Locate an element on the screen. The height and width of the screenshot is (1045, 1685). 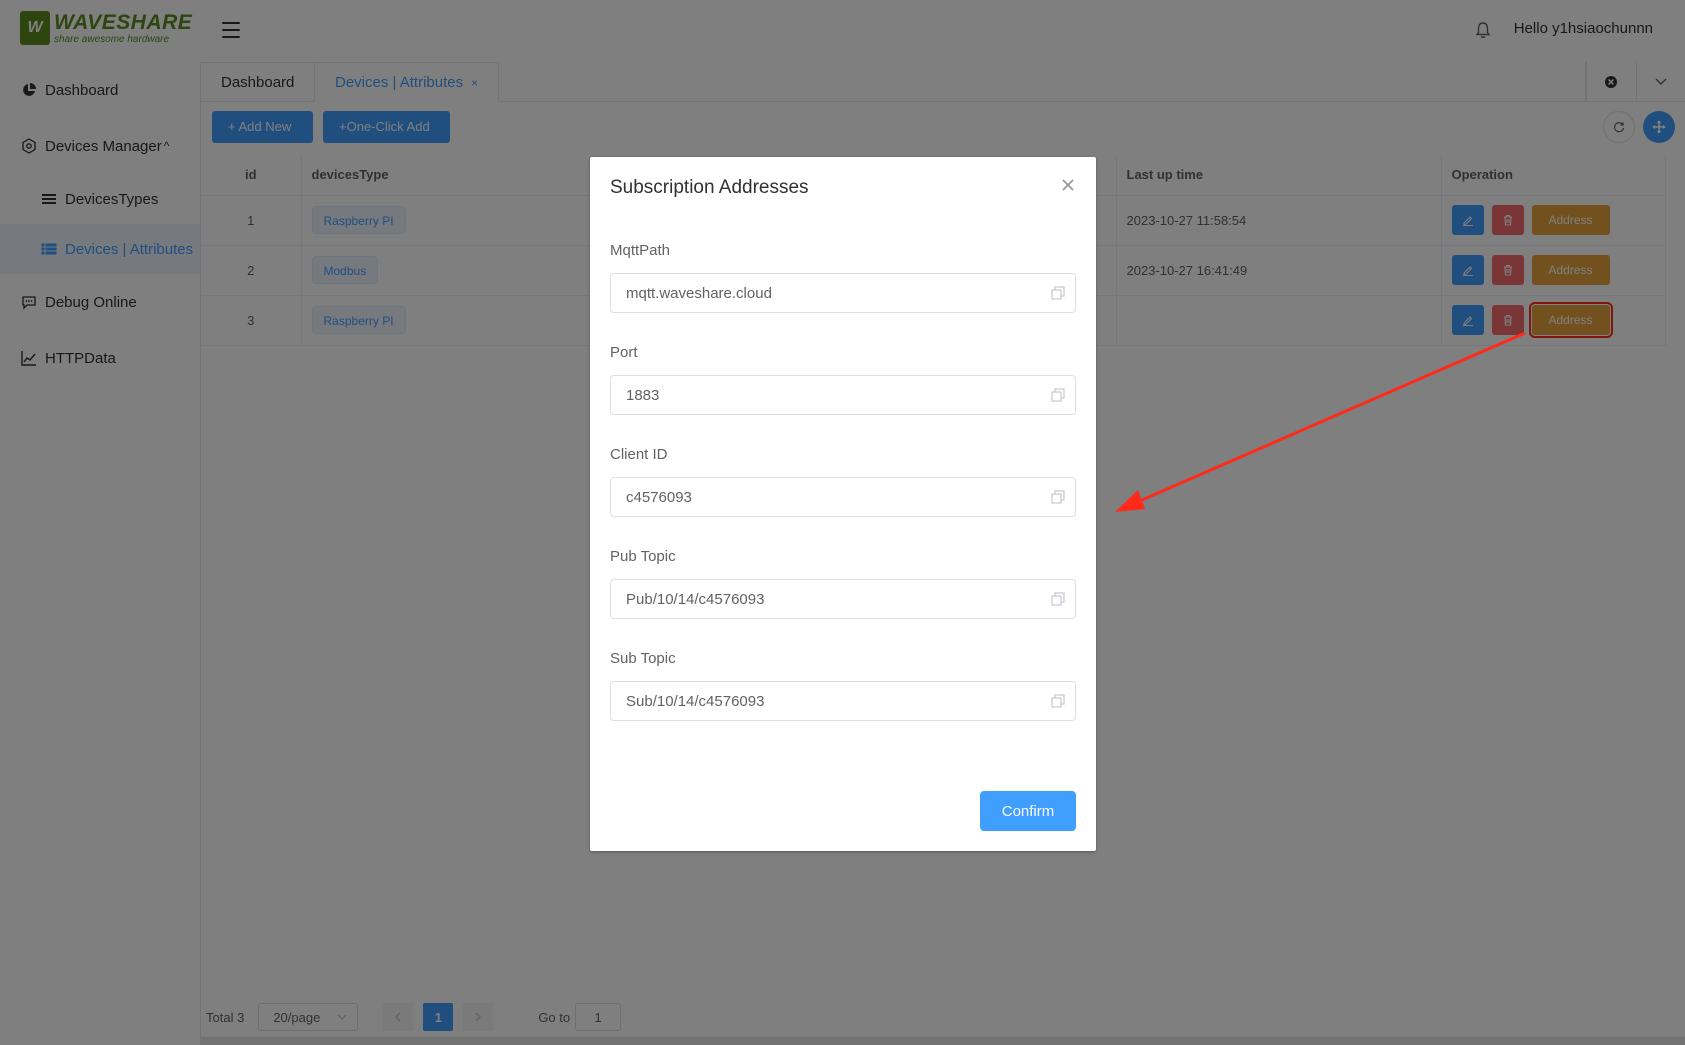
mqttpath-field: MqttPath mqtt.waveshare.cloud is located at coordinates (843, 277).